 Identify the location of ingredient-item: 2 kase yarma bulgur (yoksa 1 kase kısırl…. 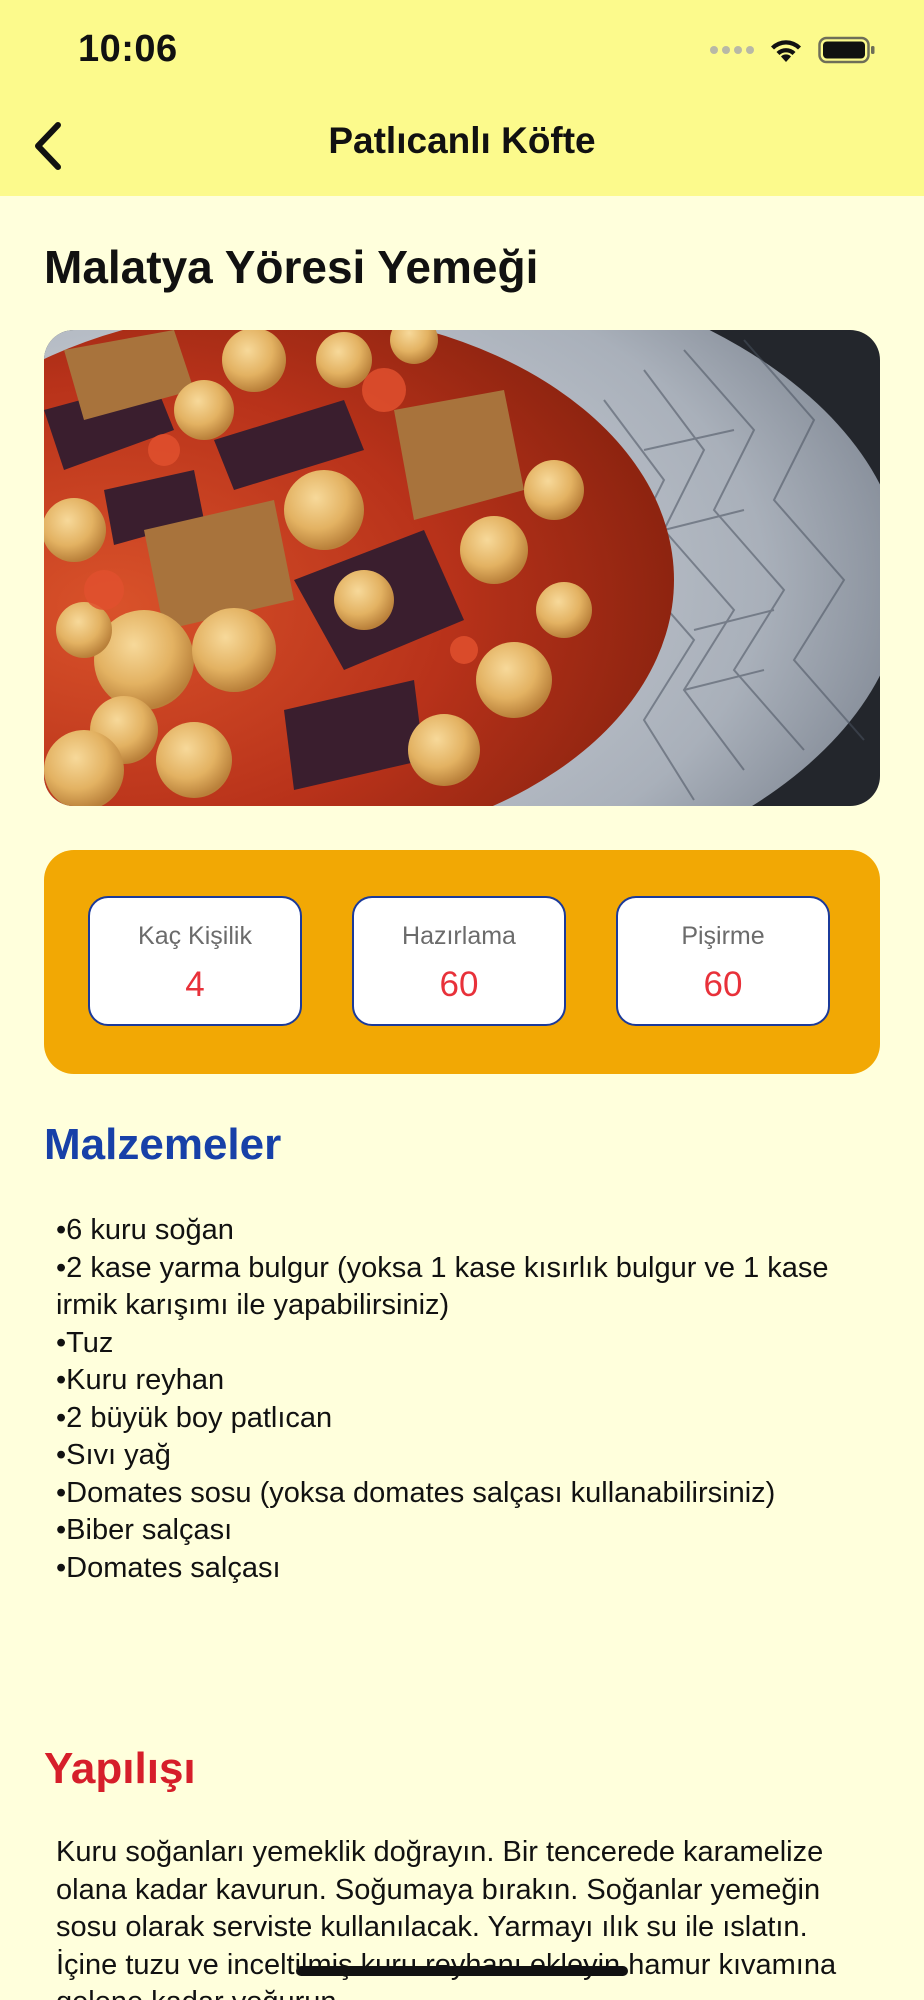
(466, 1287).